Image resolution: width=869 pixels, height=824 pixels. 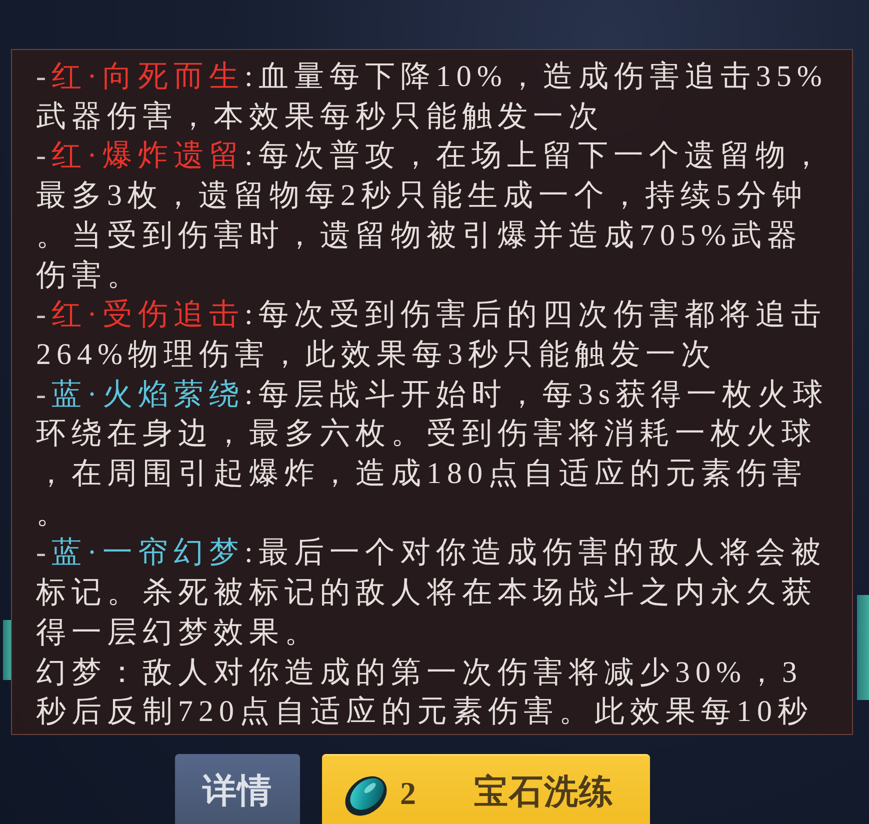 I want to click on background-bar, so click(x=7, y=650).